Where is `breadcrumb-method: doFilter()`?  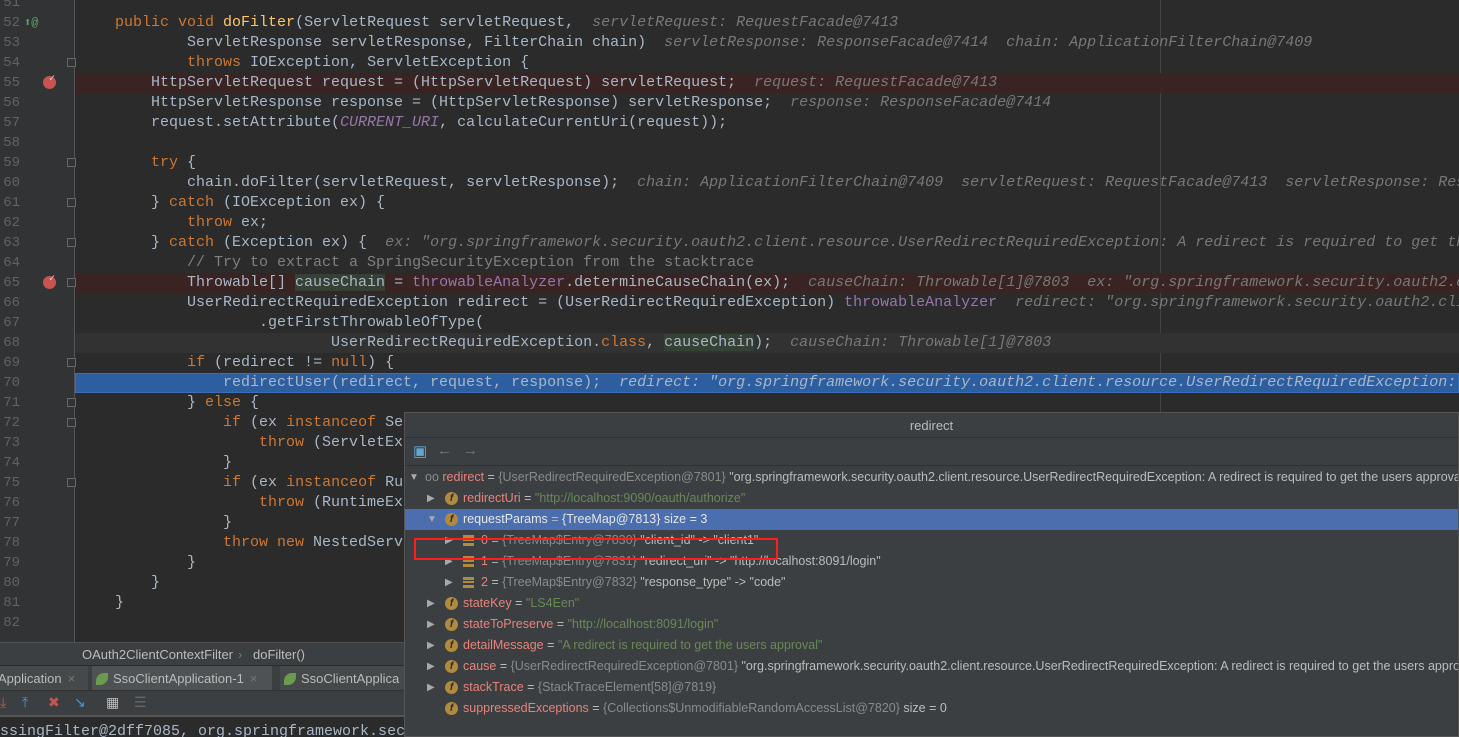 breadcrumb-method: doFilter() is located at coordinates (279, 654).